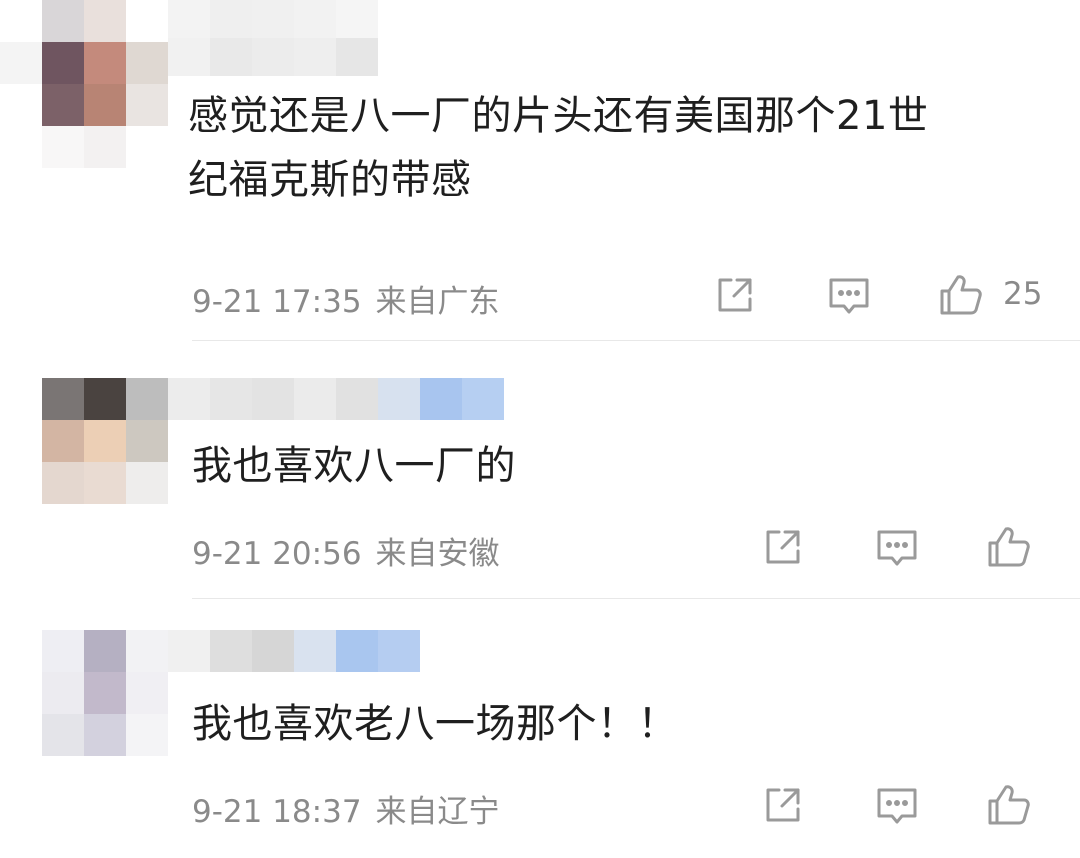 Image resolution: width=1080 pixels, height=858 pixels. Describe the element at coordinates (435, 724) in the screenshot. I see `comment-text: 我也喜欢老八一场那个！！` at that location.